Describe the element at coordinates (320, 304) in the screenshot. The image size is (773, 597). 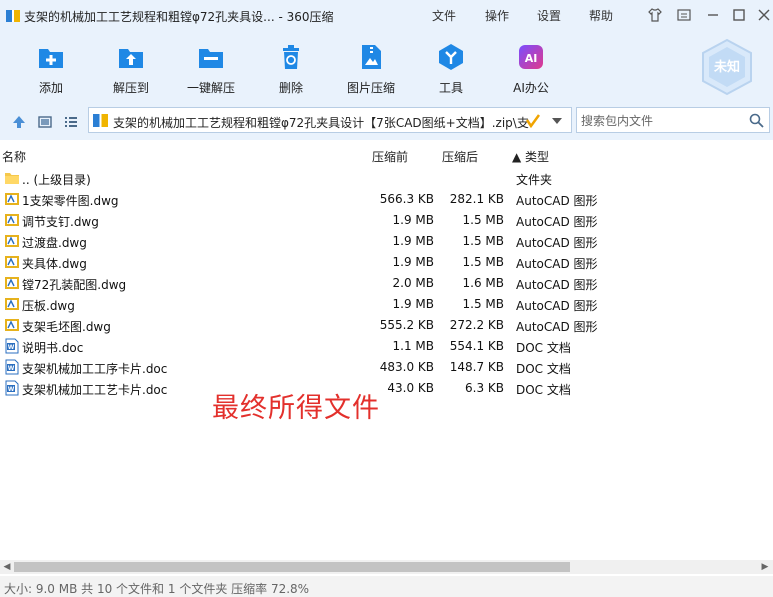
I see `file-row: 压板.dwg 1.9 MB 1.5 MB AutoCAD 图形` at that location.